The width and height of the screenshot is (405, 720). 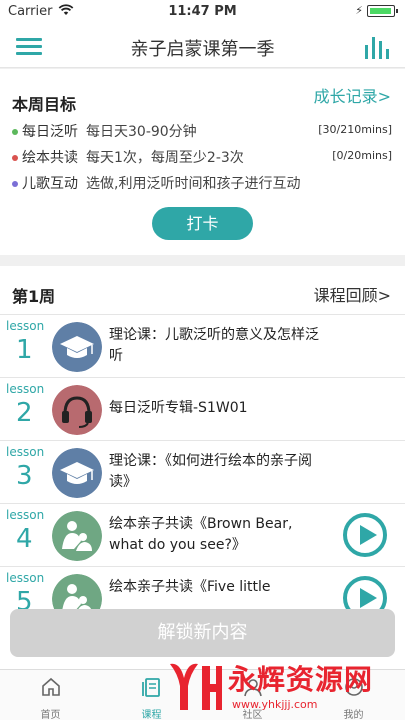 What do you see at coordinates (34, 296) in the screenshot?
I see `week-title: 第1周` at bounding box center [34, 296].